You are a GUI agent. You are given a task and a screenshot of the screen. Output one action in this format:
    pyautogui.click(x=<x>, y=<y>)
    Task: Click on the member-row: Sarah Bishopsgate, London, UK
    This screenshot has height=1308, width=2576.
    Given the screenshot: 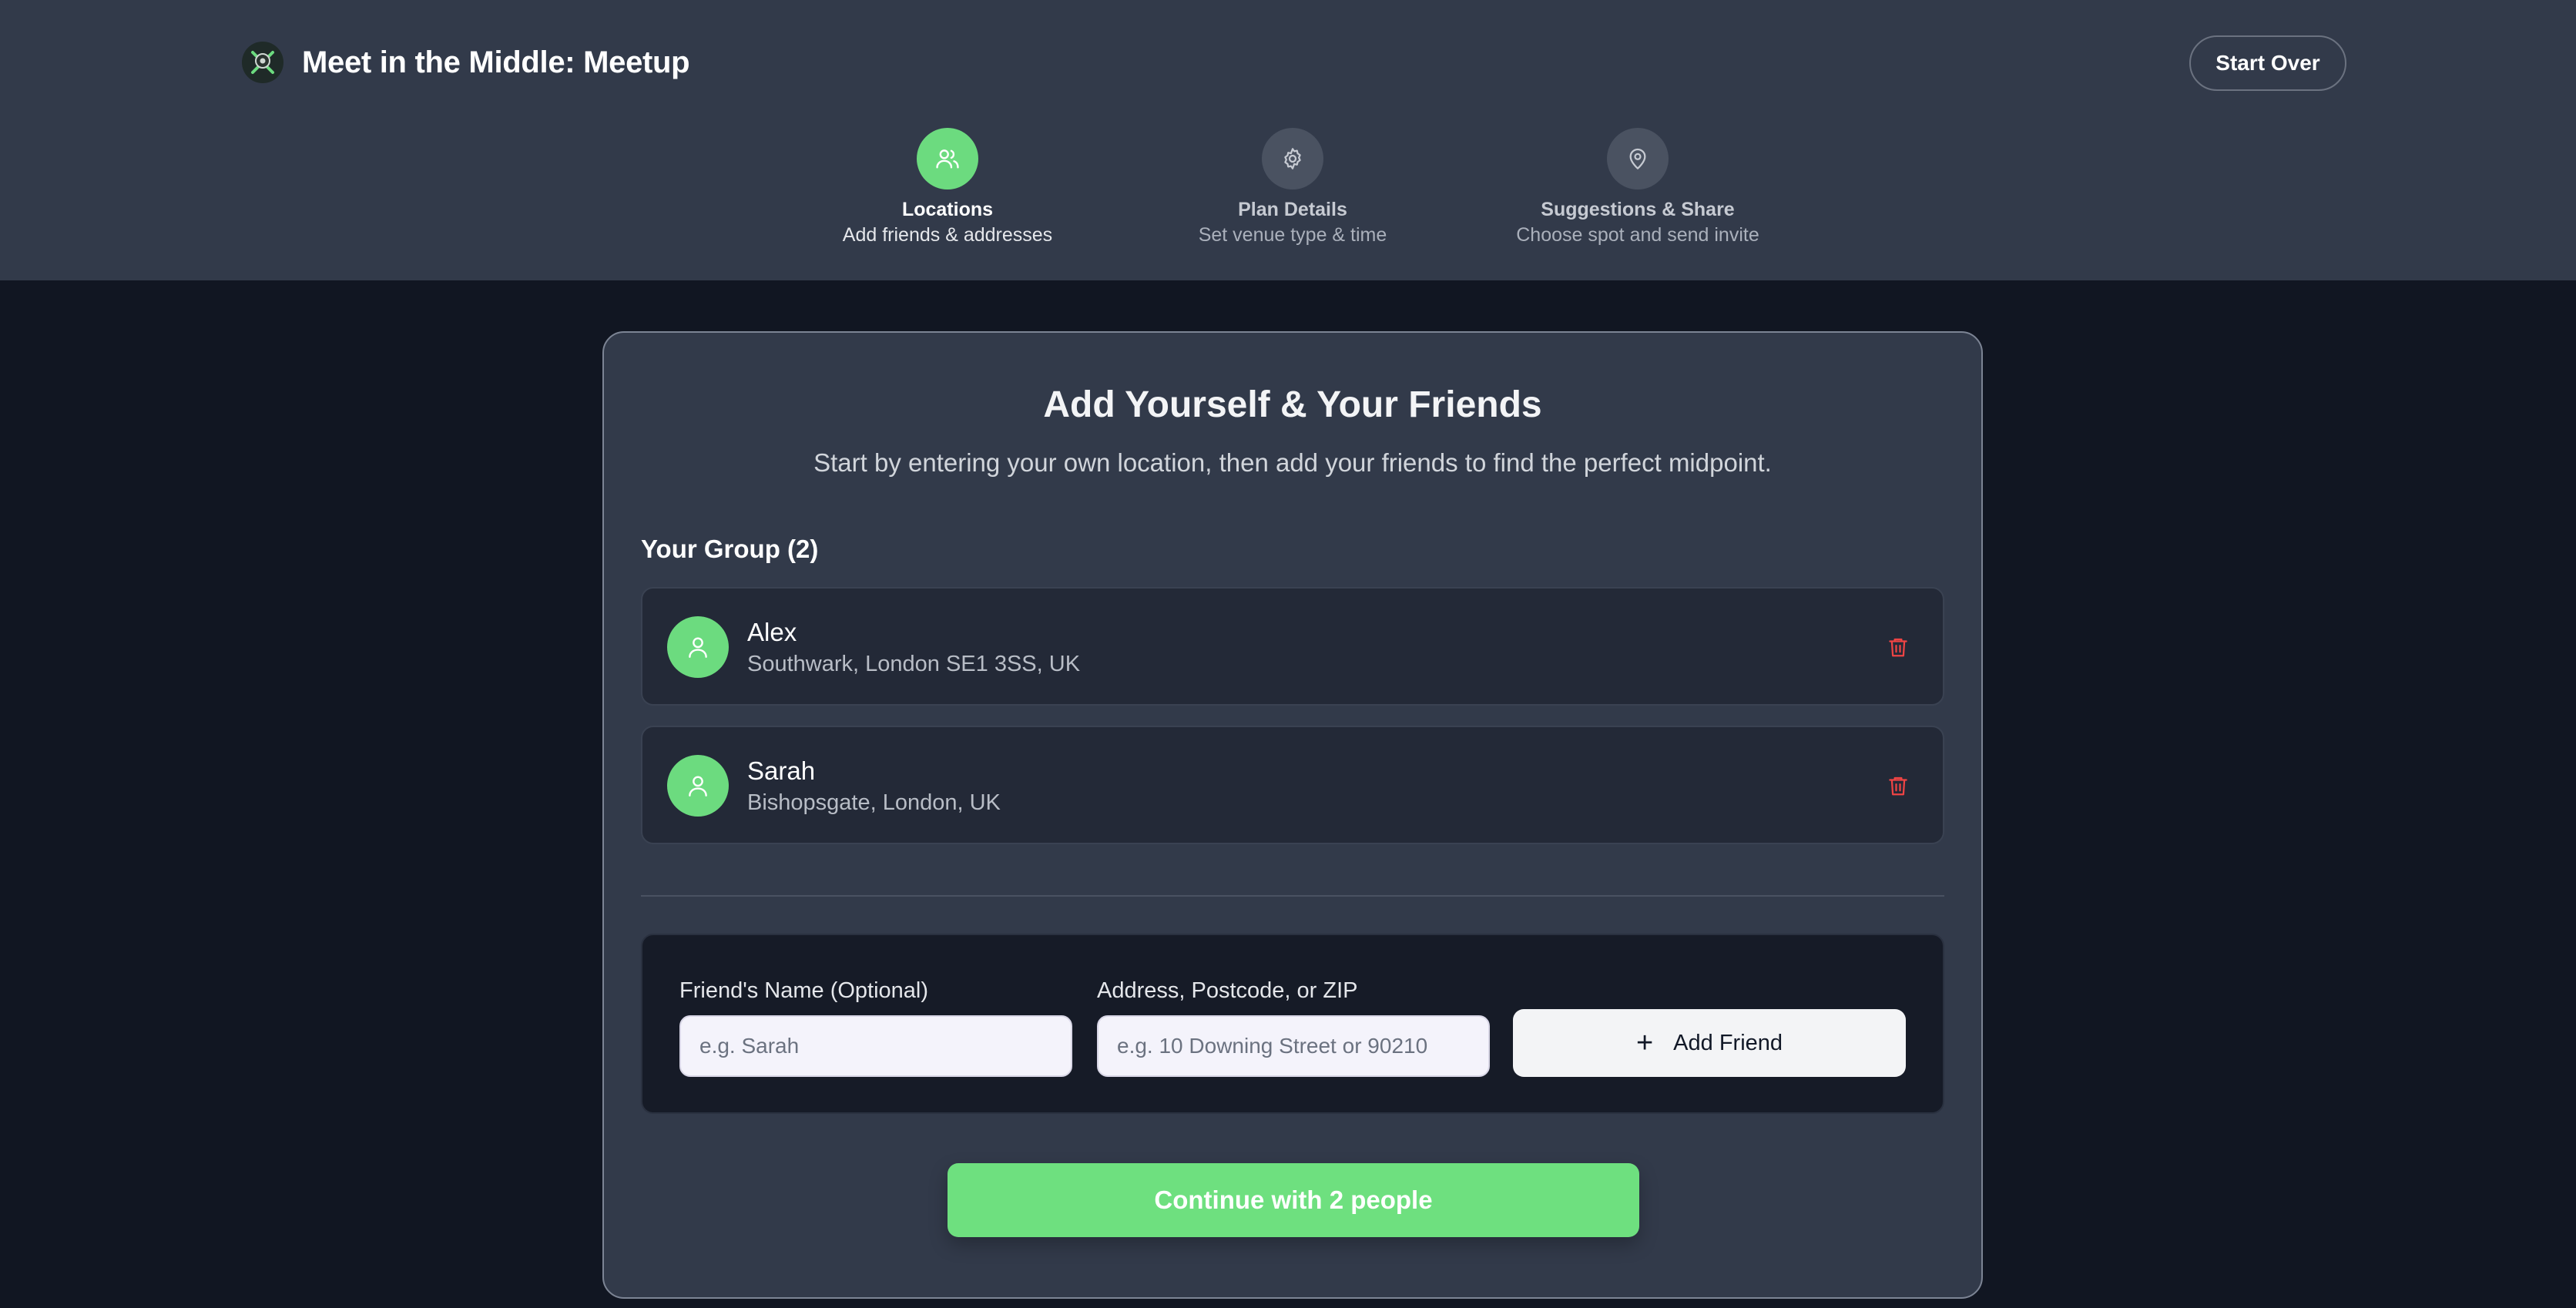 What is the action you would take?
    pyautogui.click(x=1292, y=785)
    